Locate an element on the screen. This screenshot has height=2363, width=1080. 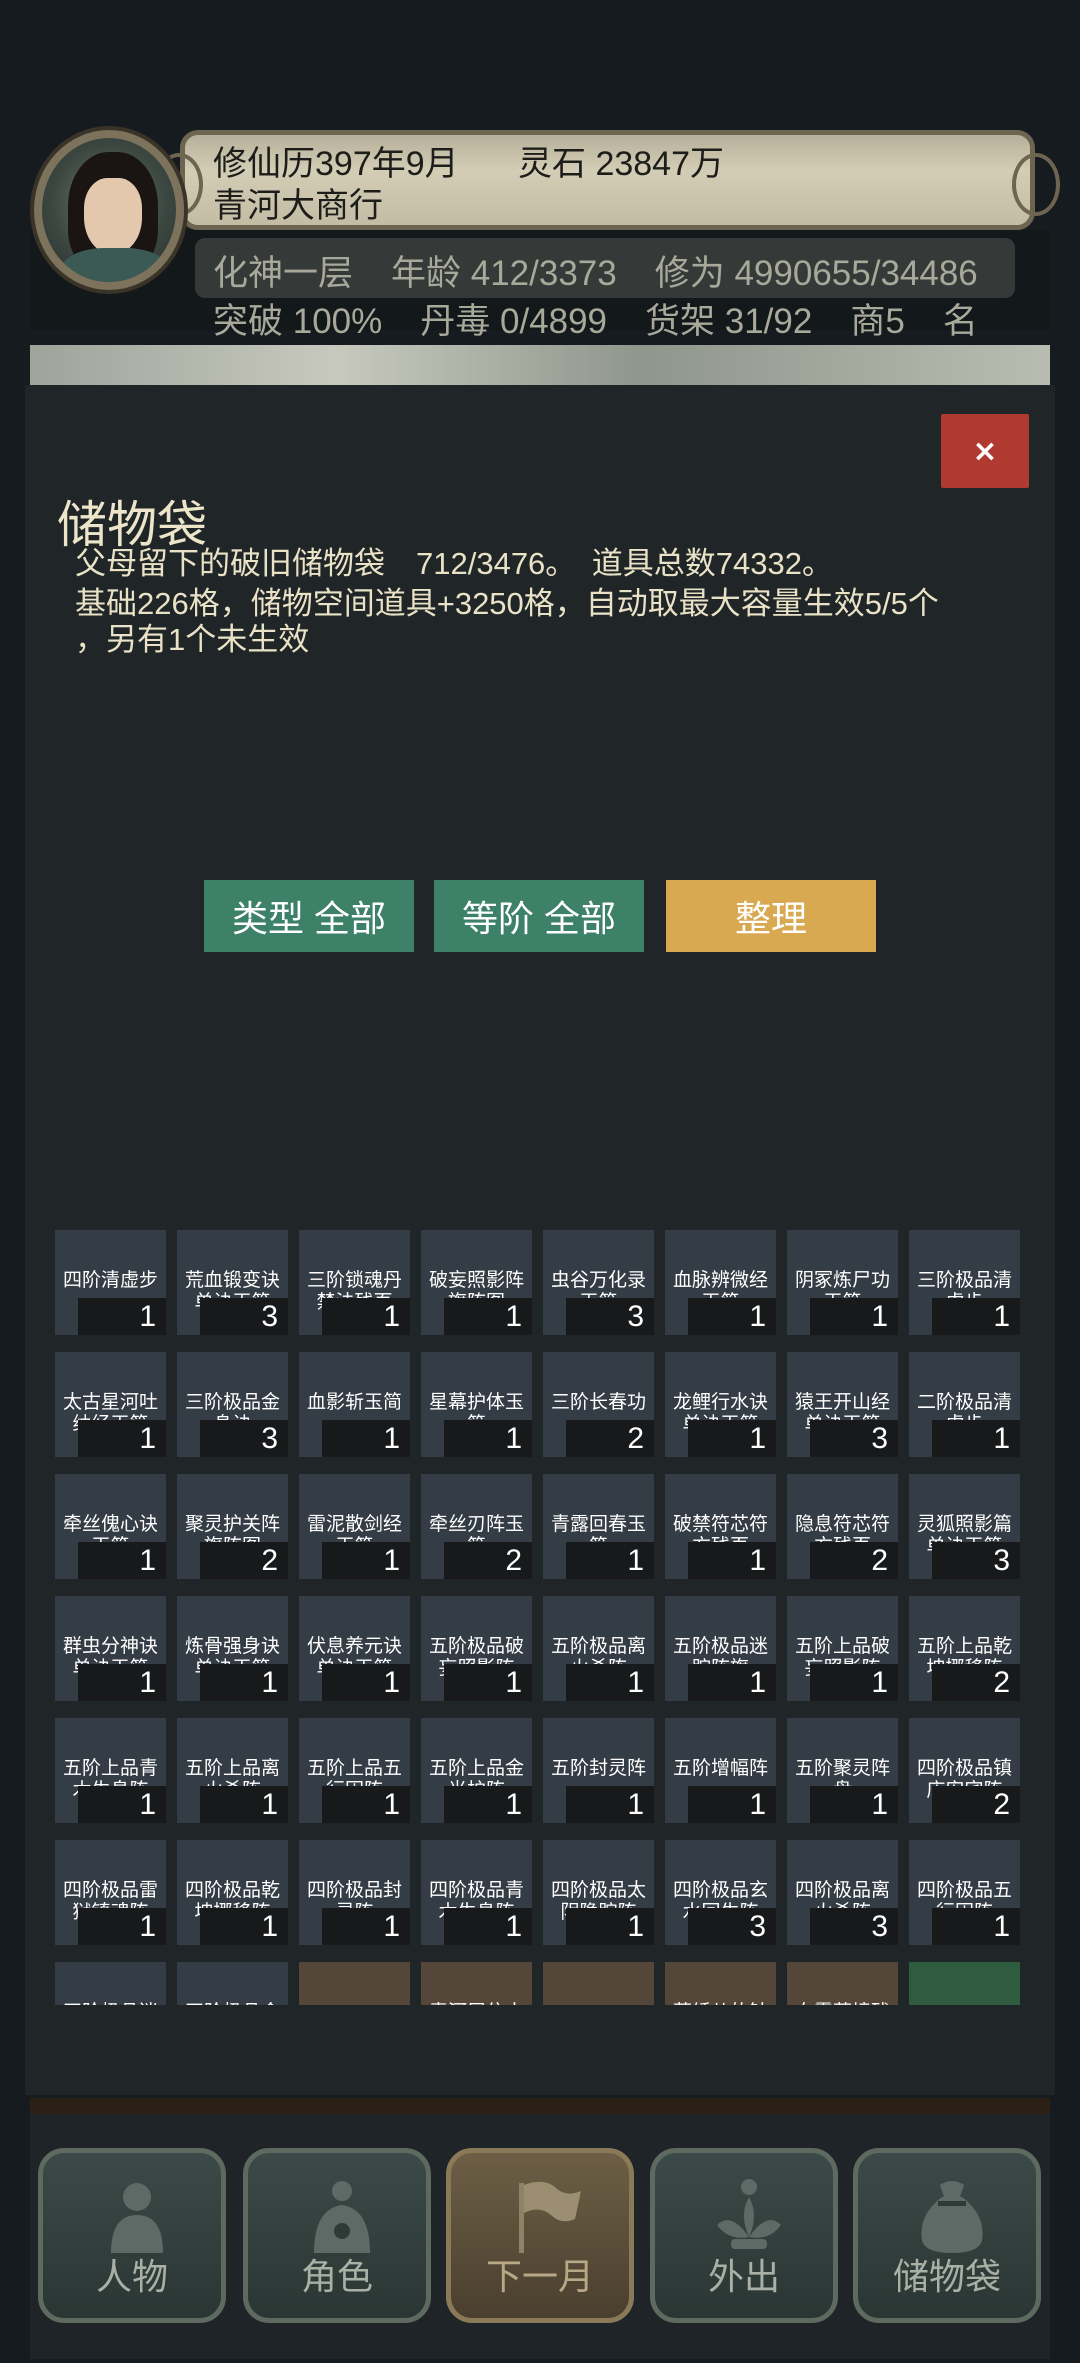
inventory-item: 四阶极品迷 is located at coordinates (110, 1983).